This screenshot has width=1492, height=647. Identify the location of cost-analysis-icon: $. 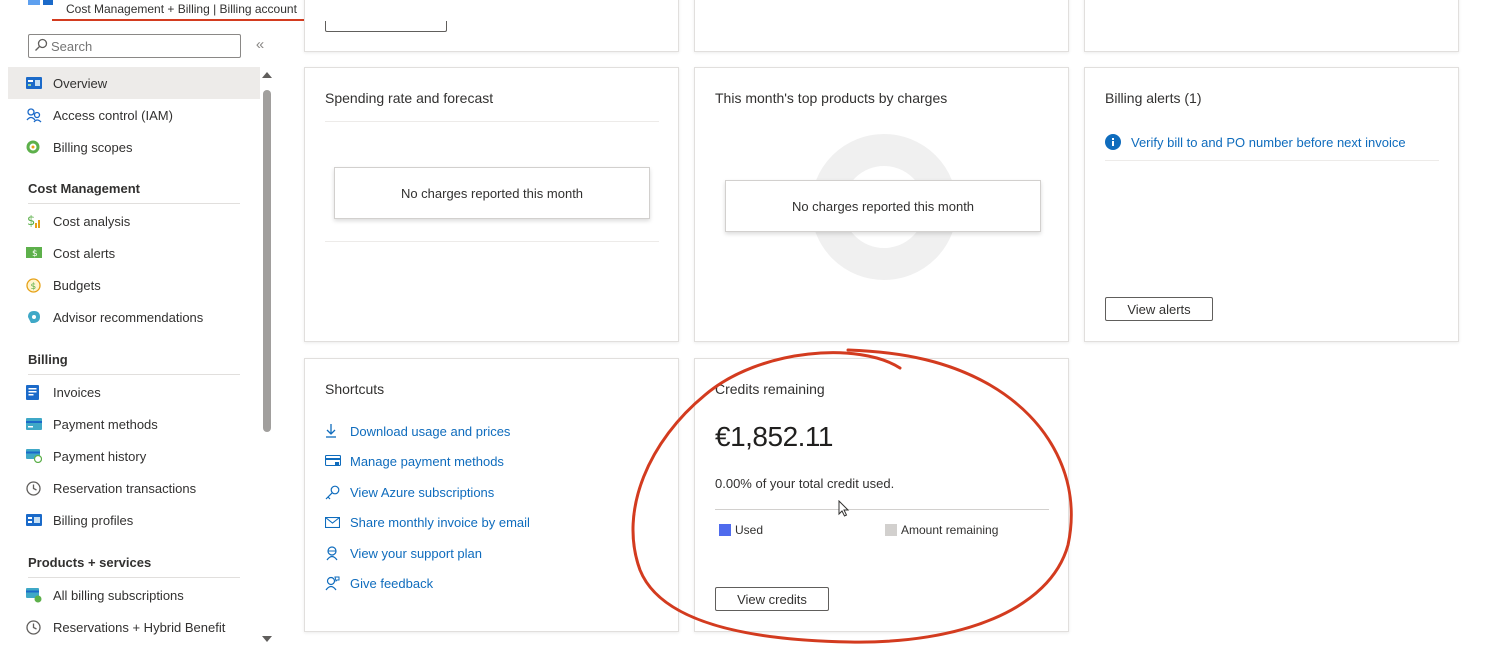
(36, 221).